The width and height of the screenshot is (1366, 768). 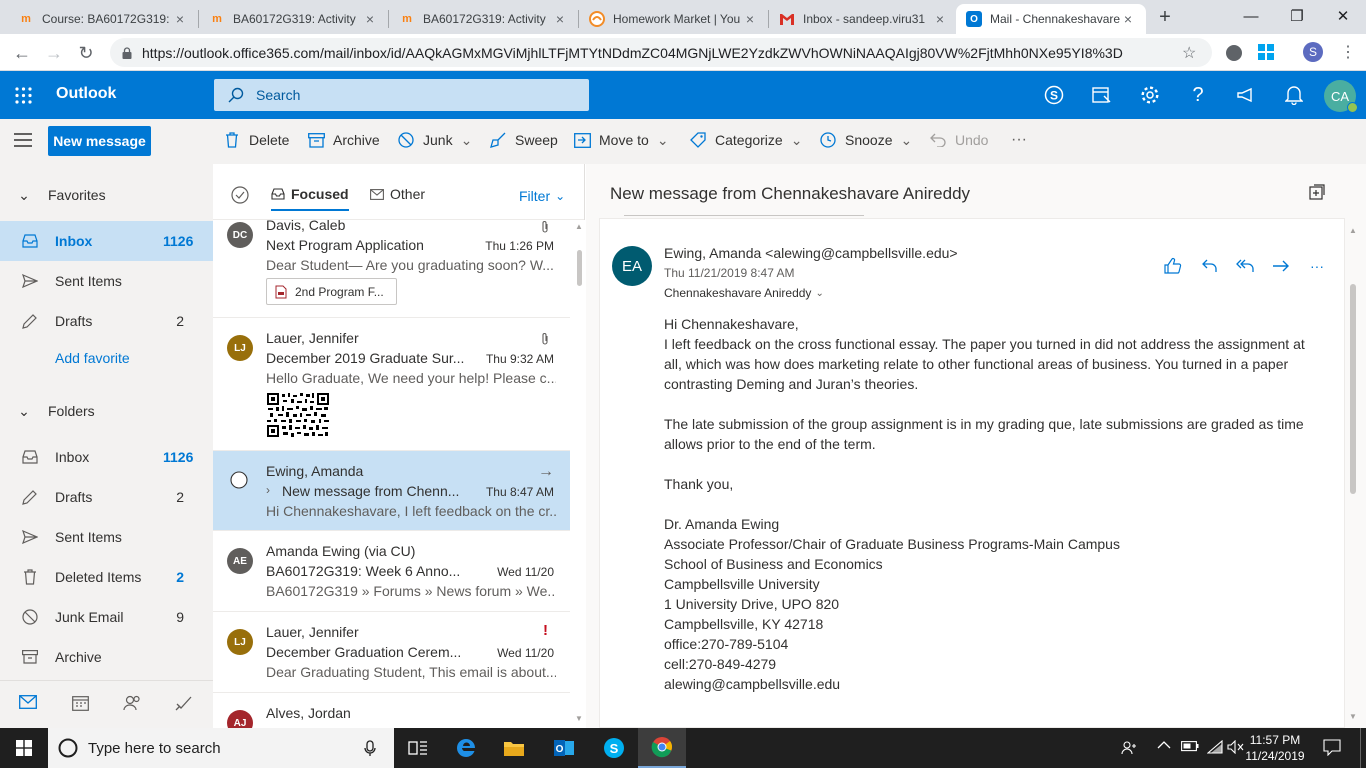 I want to click on show-desktop-button, so click(x=1363, y=748).